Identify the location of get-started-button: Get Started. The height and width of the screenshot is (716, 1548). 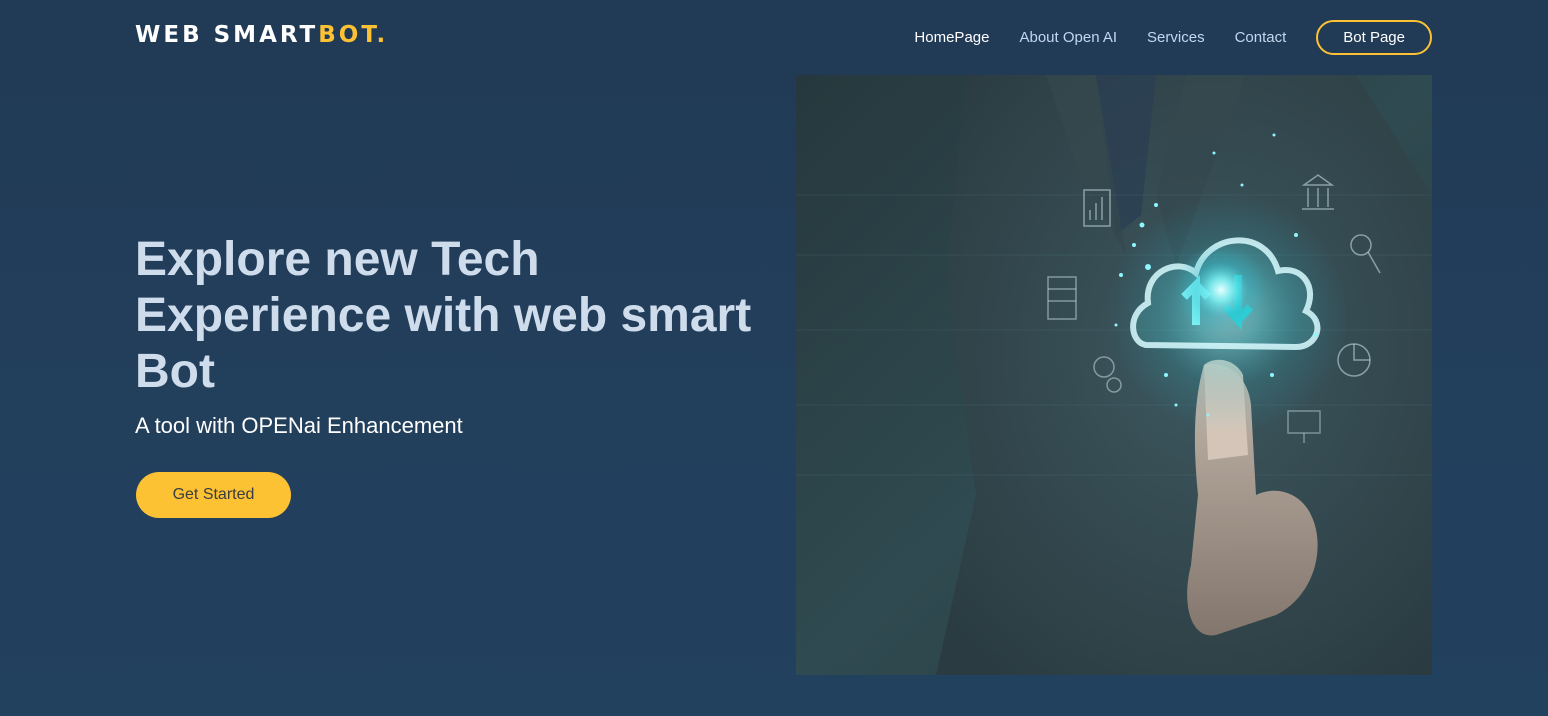
(213, 495).